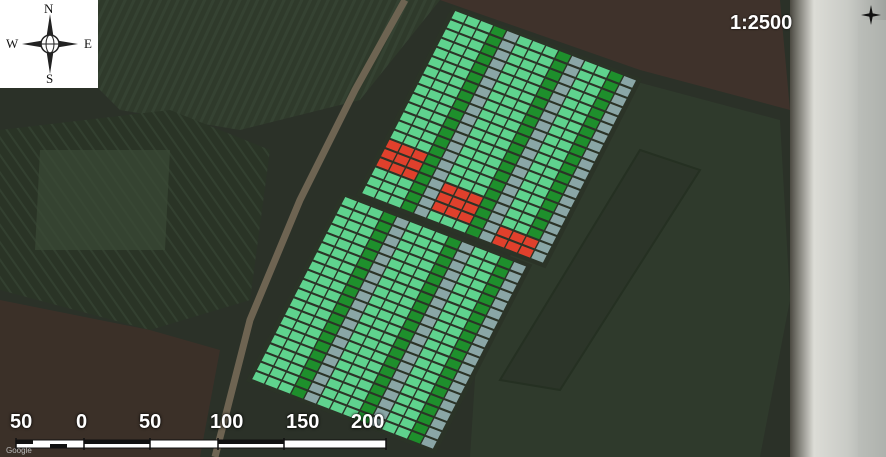 The width and height of the screenshot is (886, 457). Describe the element at coordinates (19, 450) in the screenshot. I see `attribution-label: Google` at that location.